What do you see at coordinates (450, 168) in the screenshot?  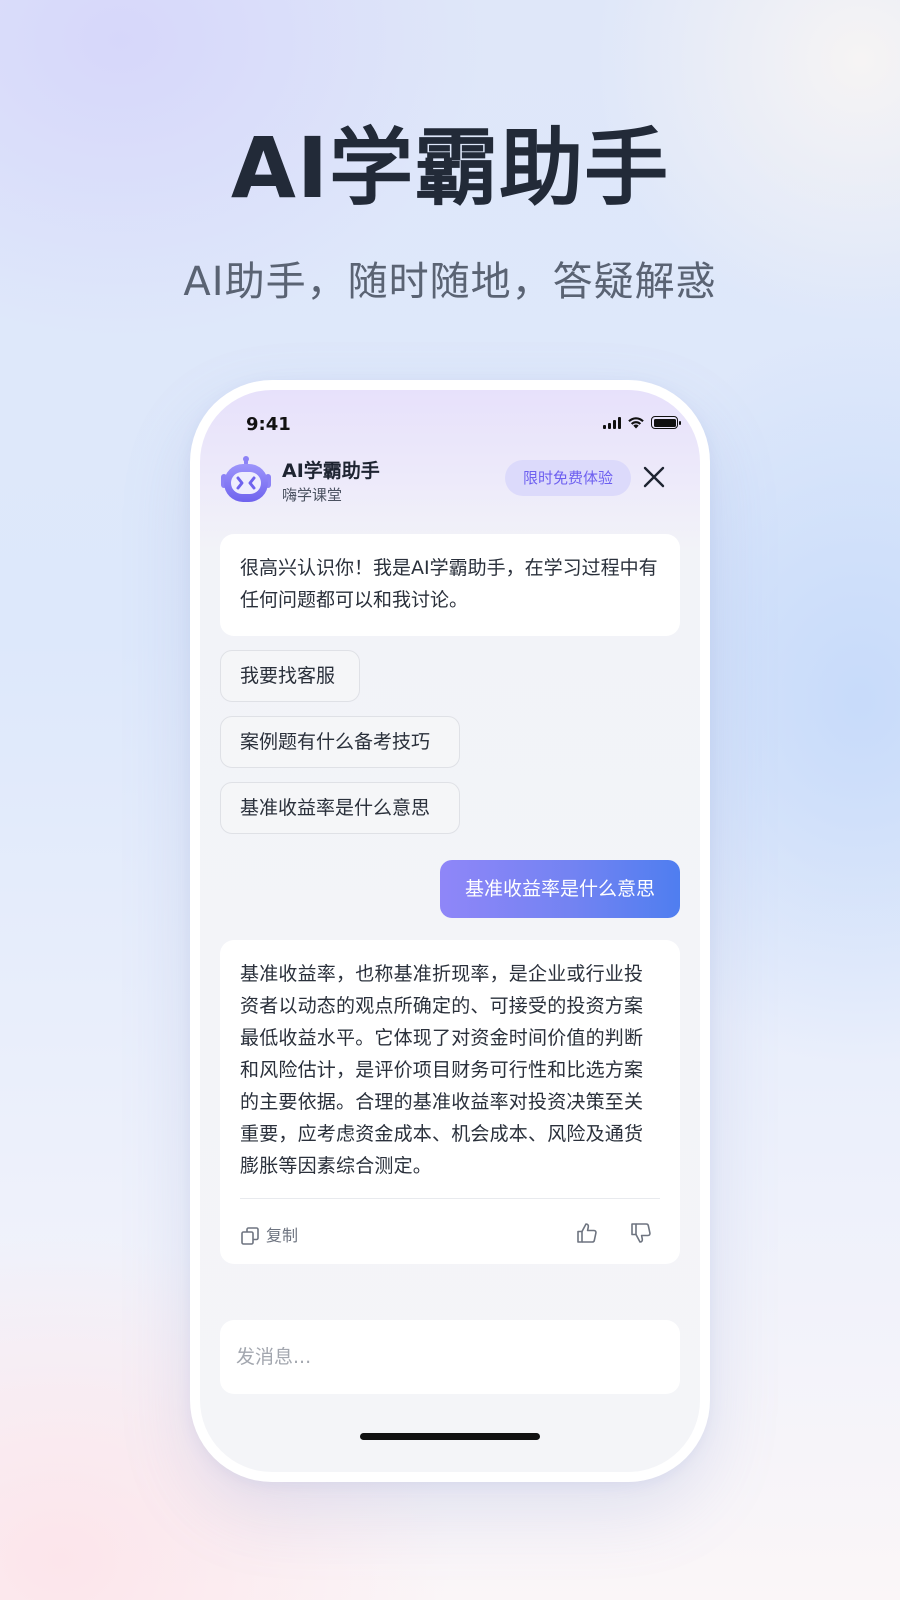 I see `hero-title: AI学霸助手` at bounding box center [450, 168].